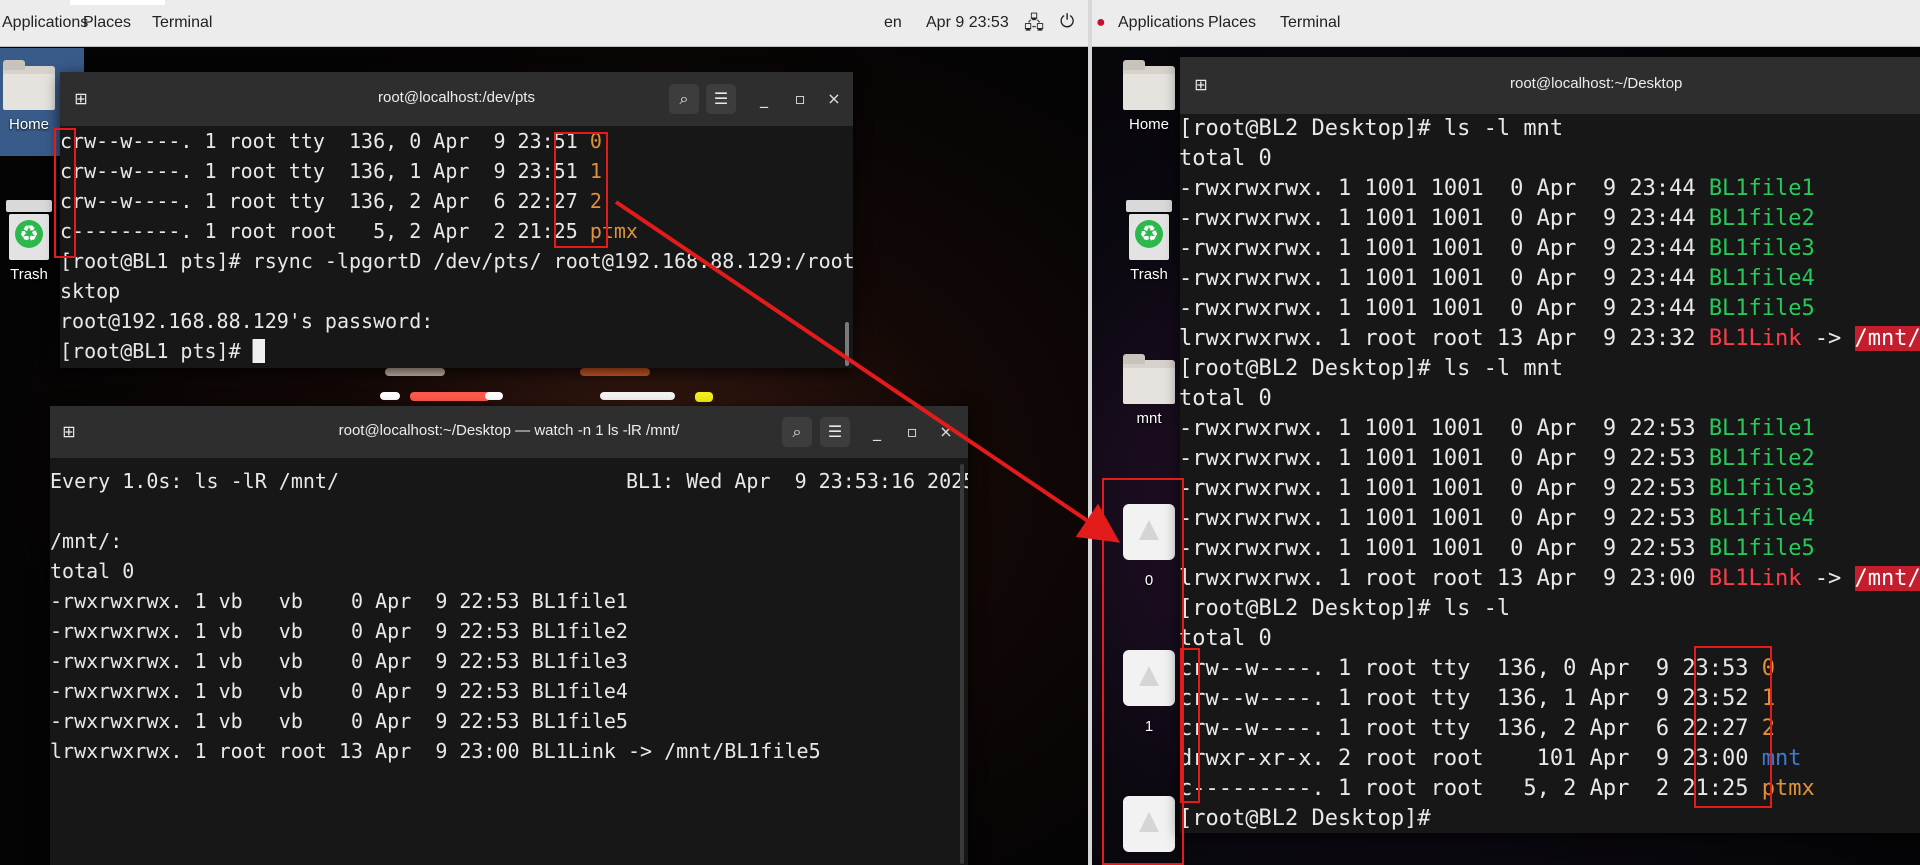 This screenshot has height=865, width=1920. Describe the element at coordinates (867, 371) in the screenshot. I see `annotation-arrow` at that location.